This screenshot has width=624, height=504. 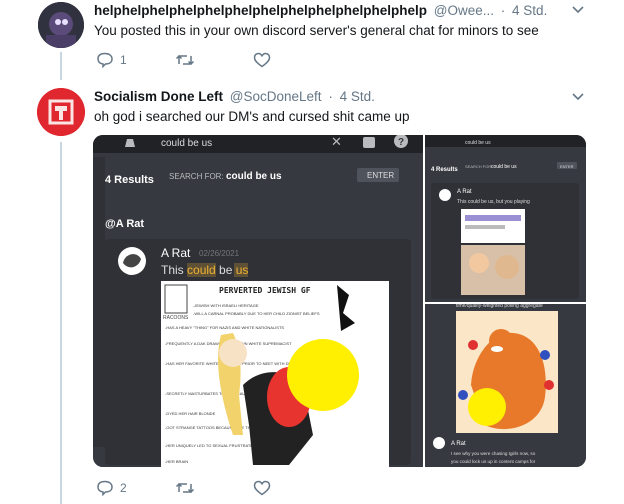 What do you see at coordinates (254, 176) in the screenshot?
I see `search-term: could be us` at bounding box center [254, 176].